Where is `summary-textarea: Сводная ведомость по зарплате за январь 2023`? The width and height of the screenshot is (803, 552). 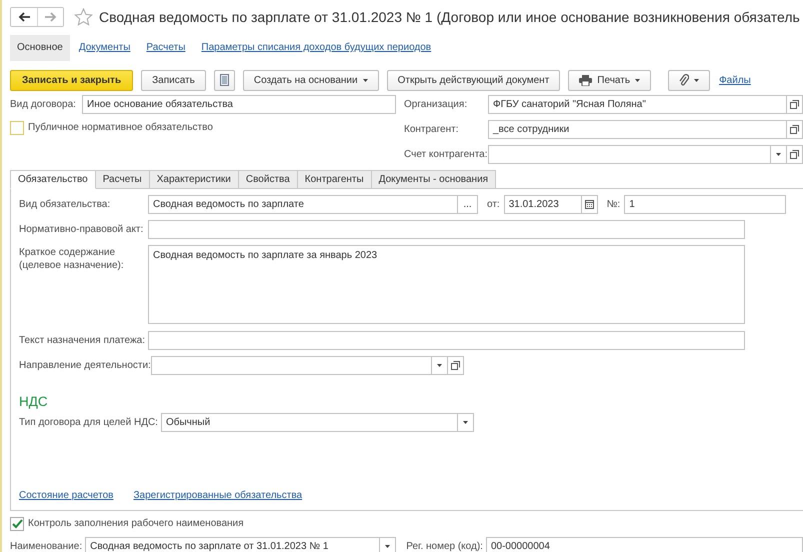
summary-textarea: Сводная ведомость по зарплате за январь 2023 is located at coordinates (446, 284).